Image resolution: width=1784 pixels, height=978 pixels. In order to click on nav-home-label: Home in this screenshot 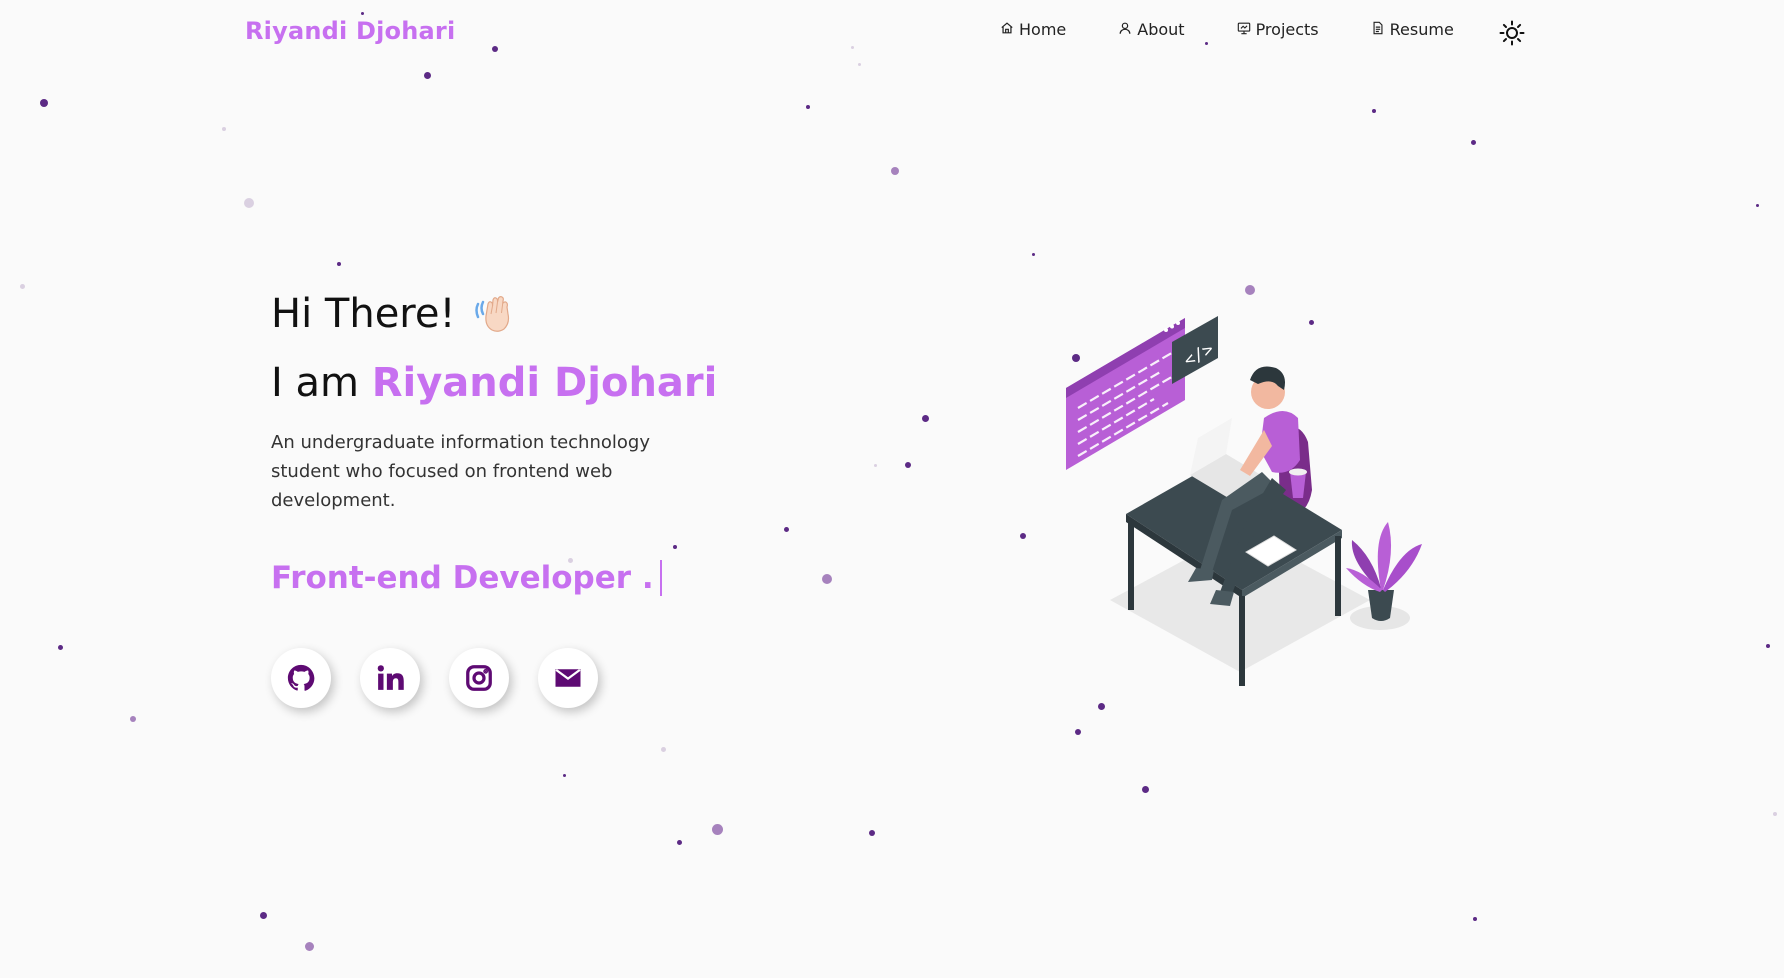, I will do `click(1043, 29)`.